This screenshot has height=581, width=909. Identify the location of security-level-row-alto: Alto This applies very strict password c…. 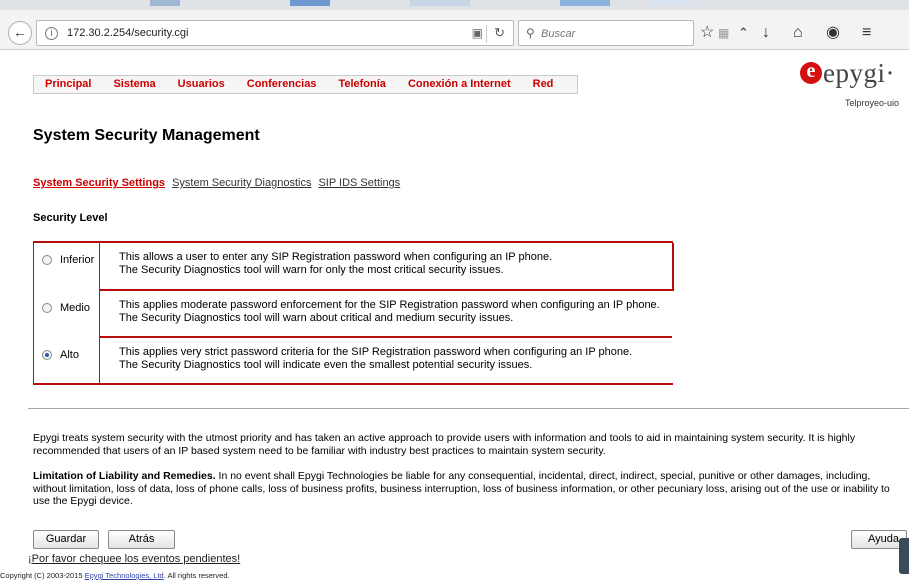
(354, 361).